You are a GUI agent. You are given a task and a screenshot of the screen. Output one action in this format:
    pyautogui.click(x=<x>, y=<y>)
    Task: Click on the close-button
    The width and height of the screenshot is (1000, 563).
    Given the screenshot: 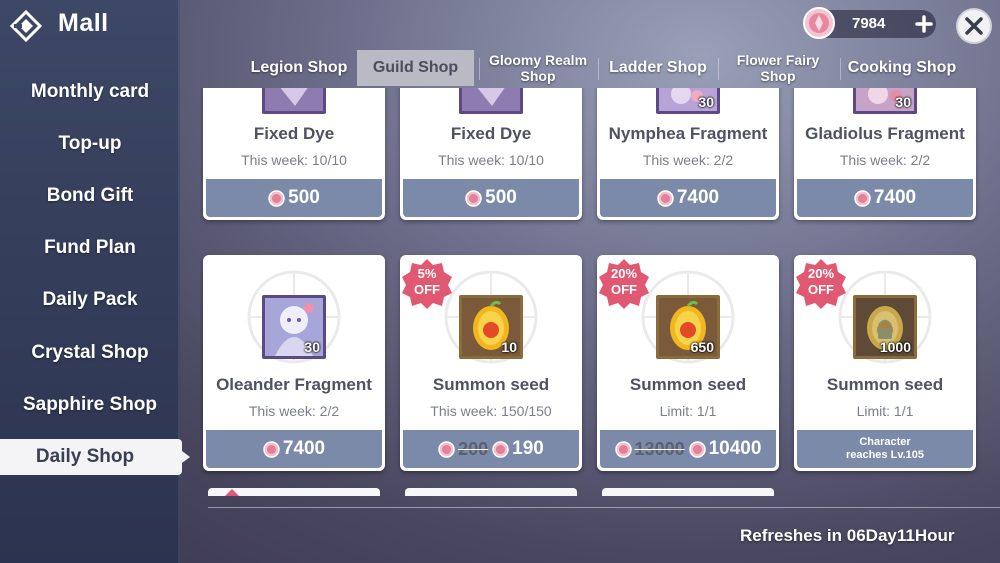 What is the action you would take?
    pyautogui.click(x=974, y=26)
    